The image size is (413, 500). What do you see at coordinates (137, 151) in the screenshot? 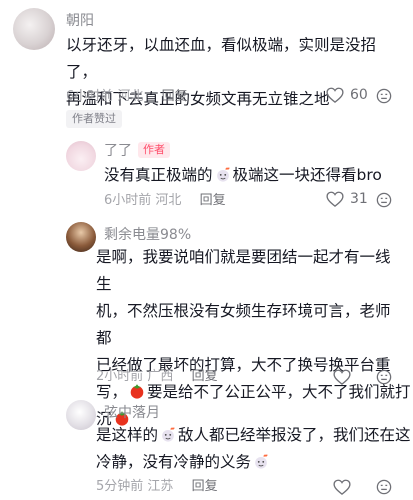
I see `commenter-name: 了了 作者` at bounding box center [137, 151].